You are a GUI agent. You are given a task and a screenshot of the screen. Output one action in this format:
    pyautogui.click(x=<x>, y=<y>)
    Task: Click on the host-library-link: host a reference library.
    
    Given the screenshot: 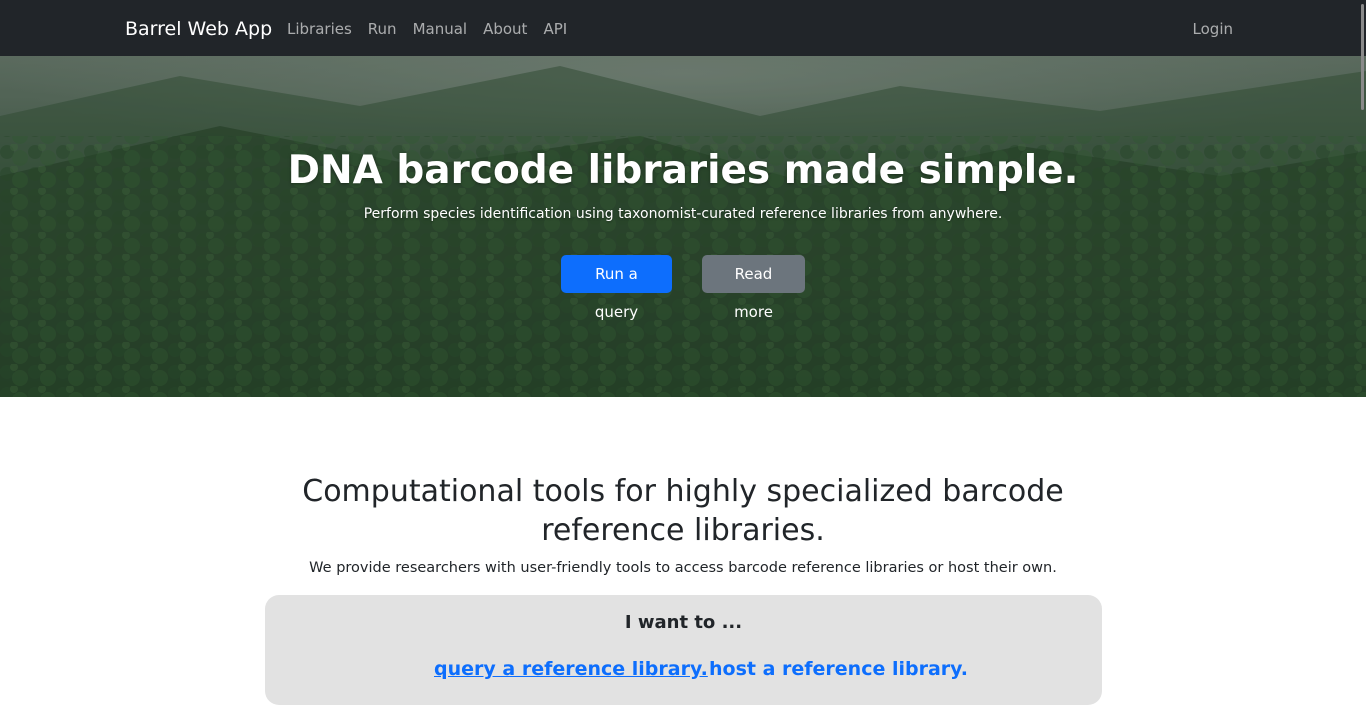 What is the action you would take?
    pyautogui.click(x=838, y=669)
    